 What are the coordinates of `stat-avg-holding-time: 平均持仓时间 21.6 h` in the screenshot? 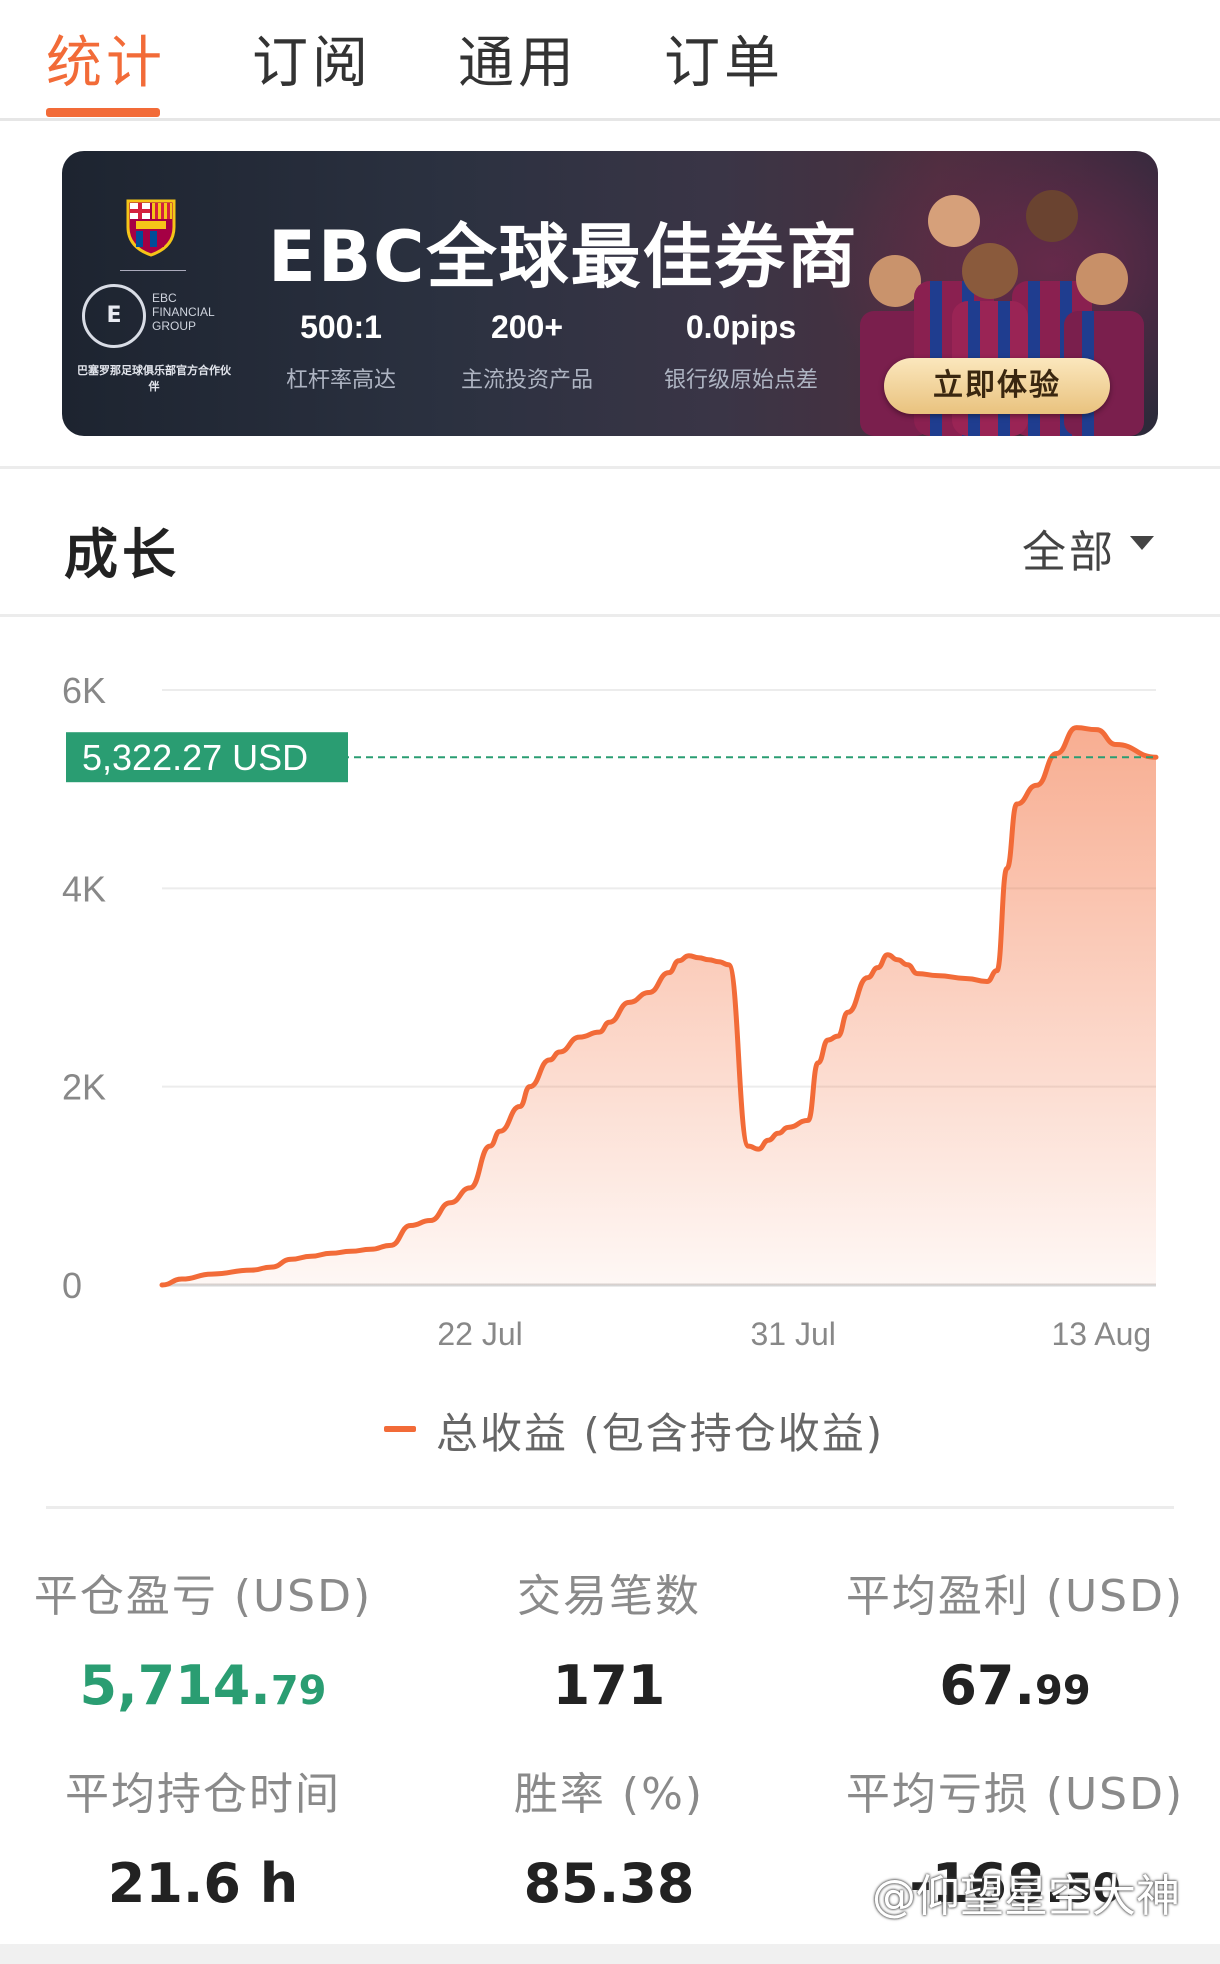 It's located at (203, 1836).